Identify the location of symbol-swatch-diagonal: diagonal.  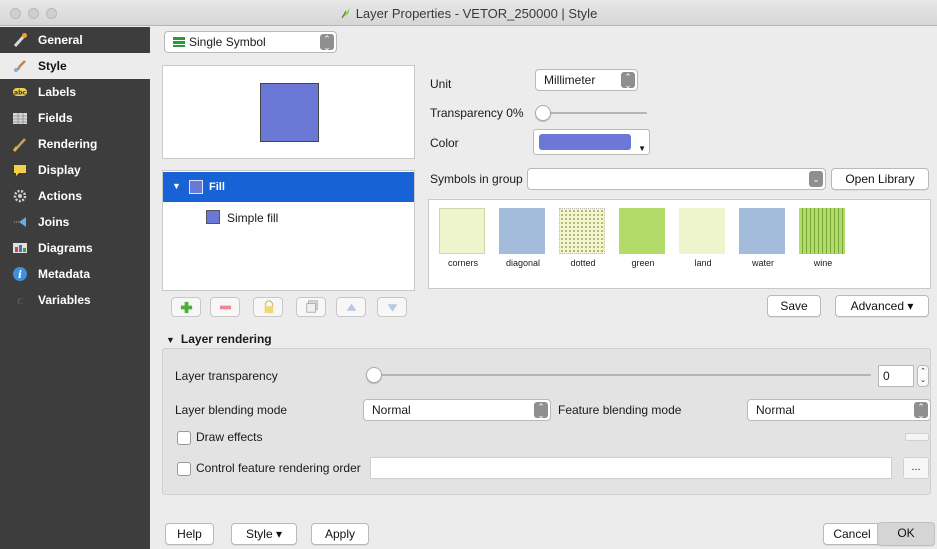
(523, 238).